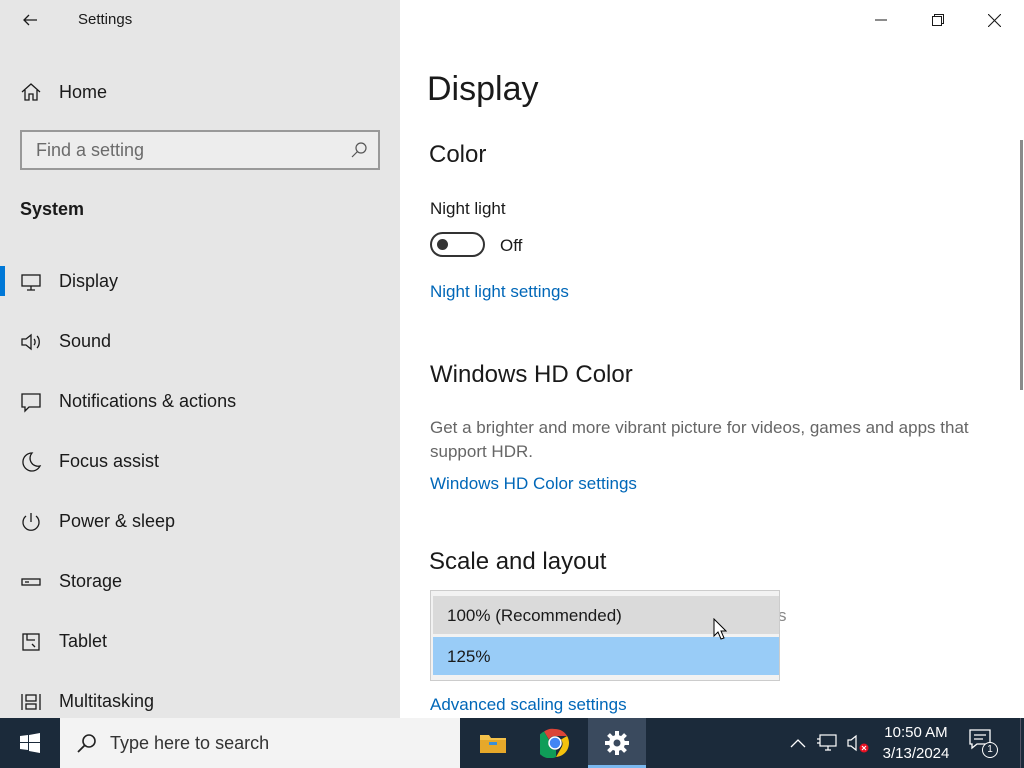  I want to click on close-button, so click(994, 20).